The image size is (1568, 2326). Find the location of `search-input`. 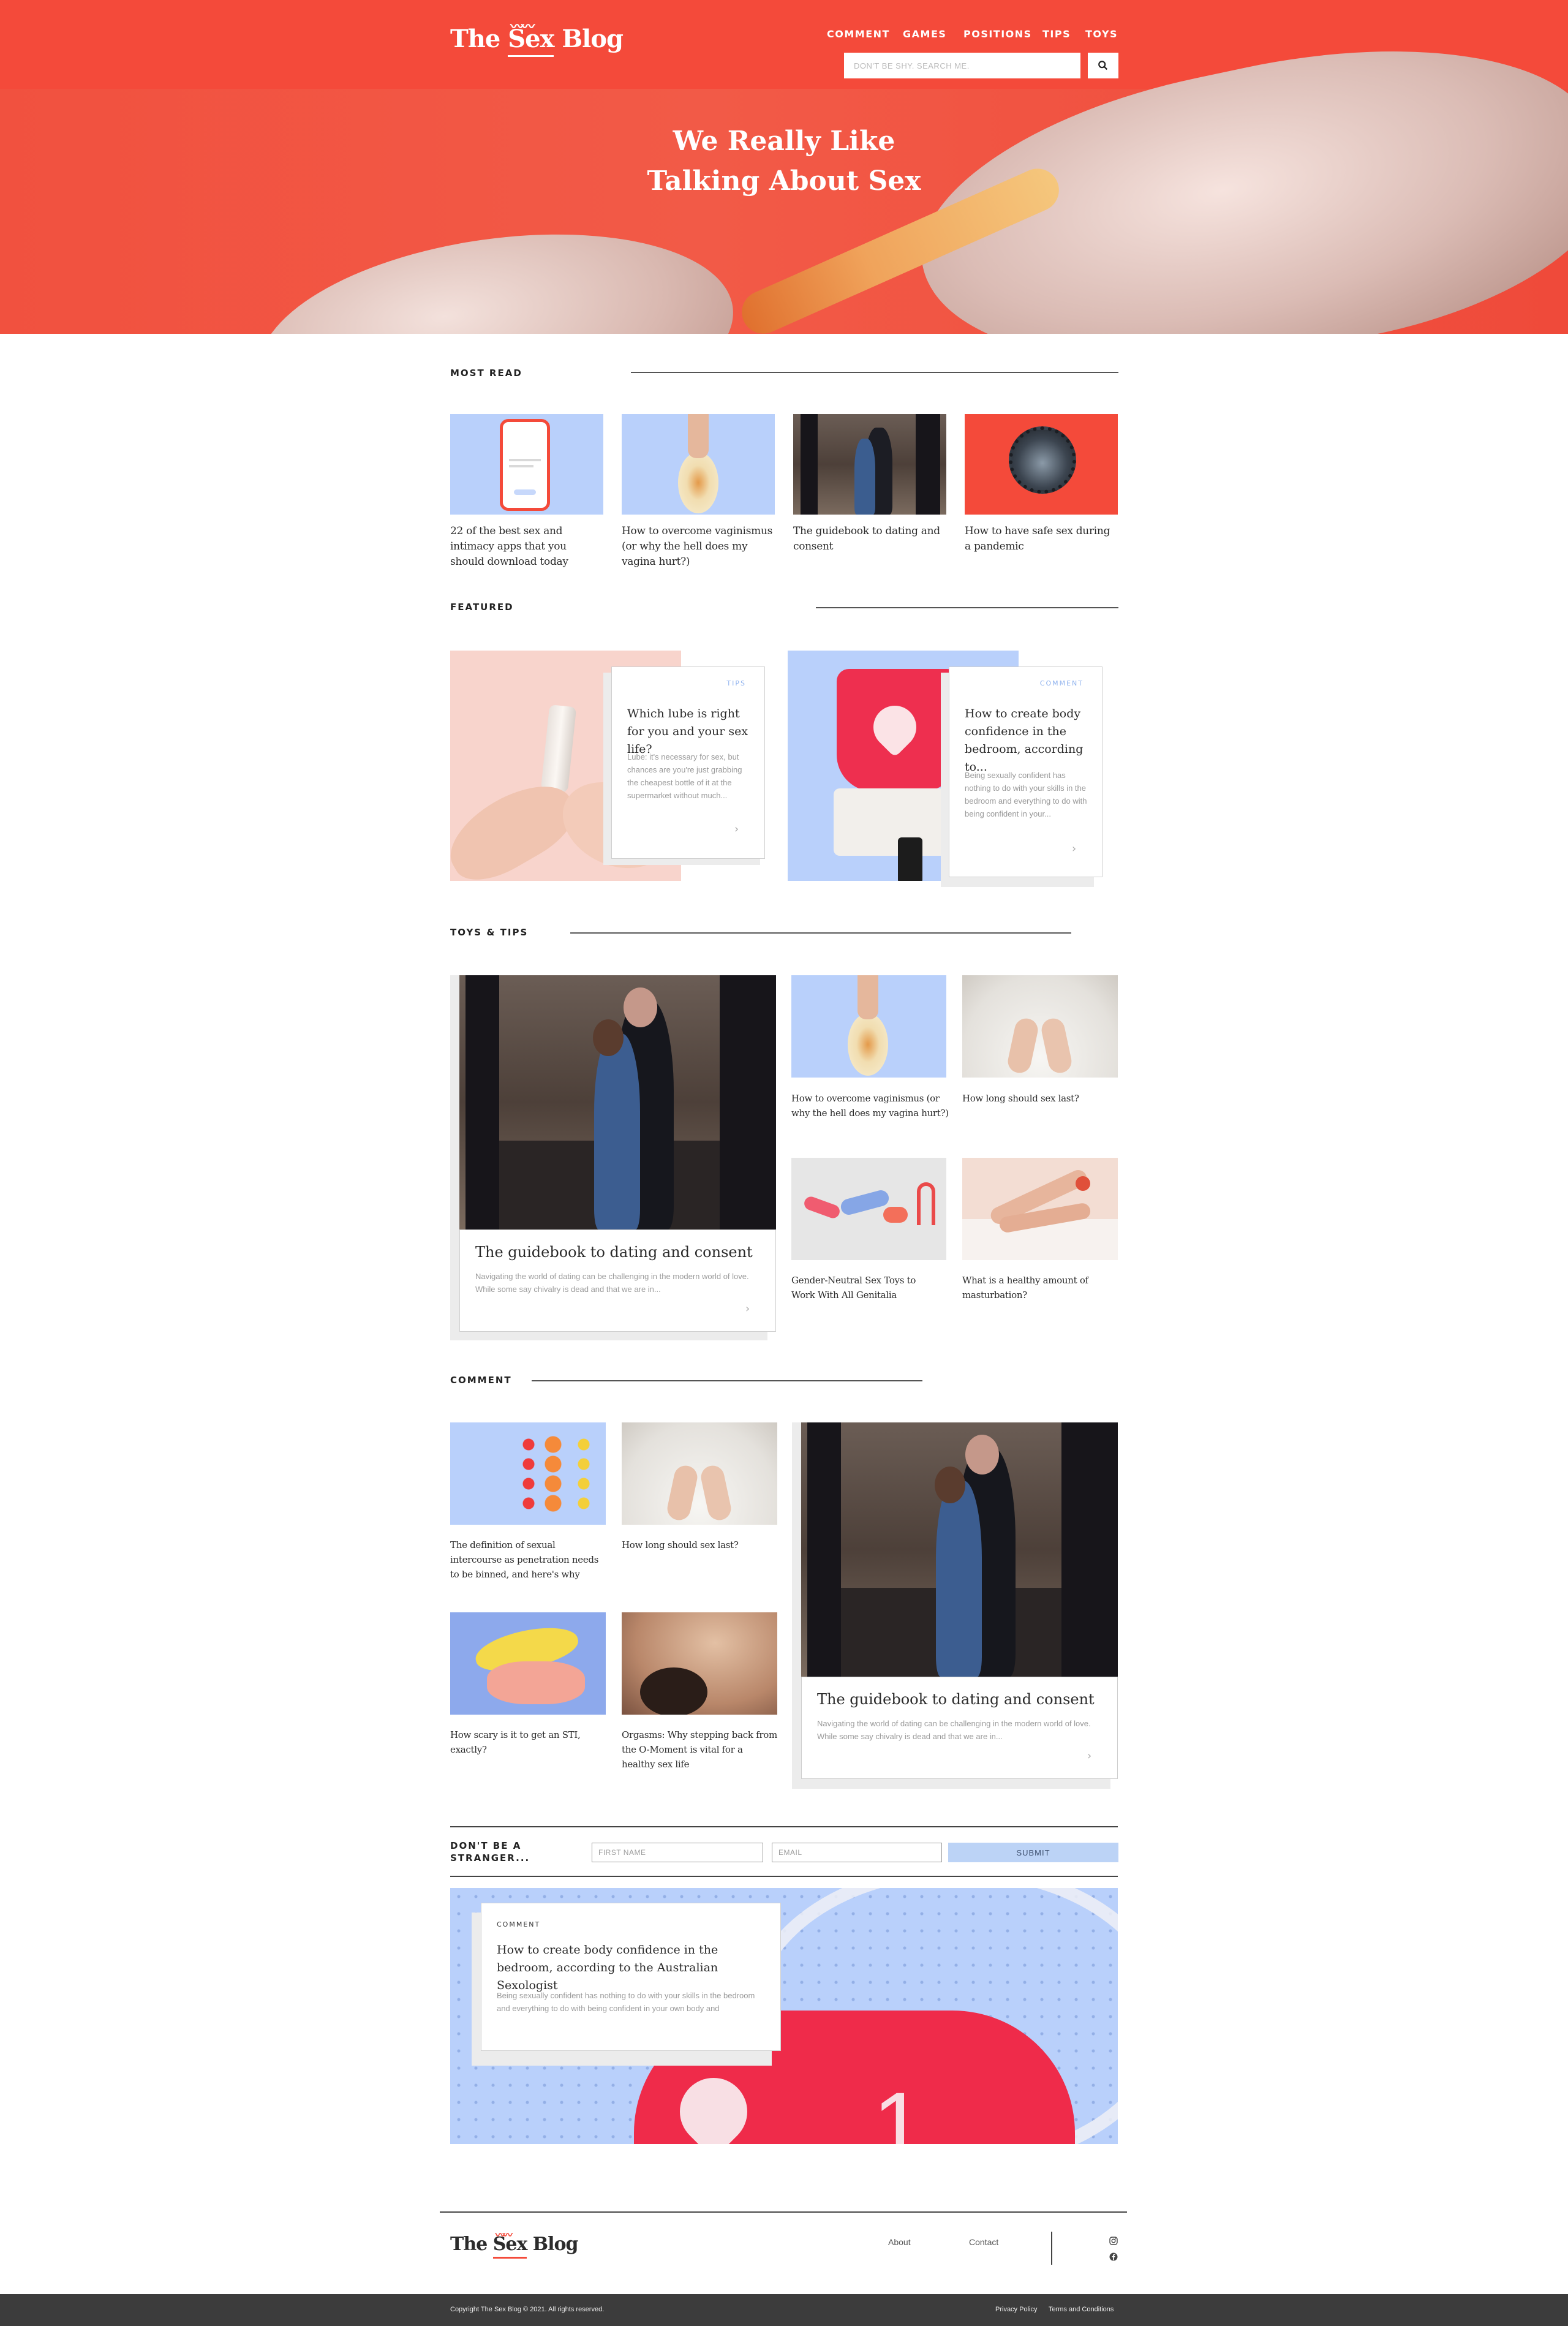

search-input is located at coordinates (962, 65).